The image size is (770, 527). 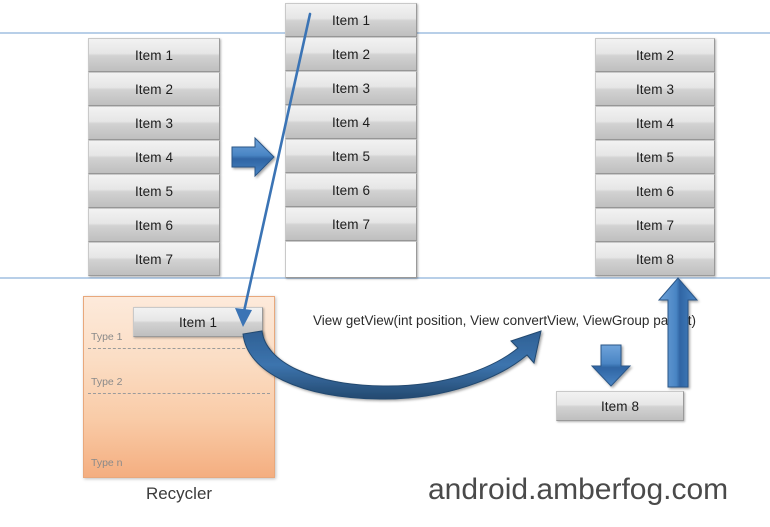 I want to click on empty-list-slot, so click(x=351, y=259).